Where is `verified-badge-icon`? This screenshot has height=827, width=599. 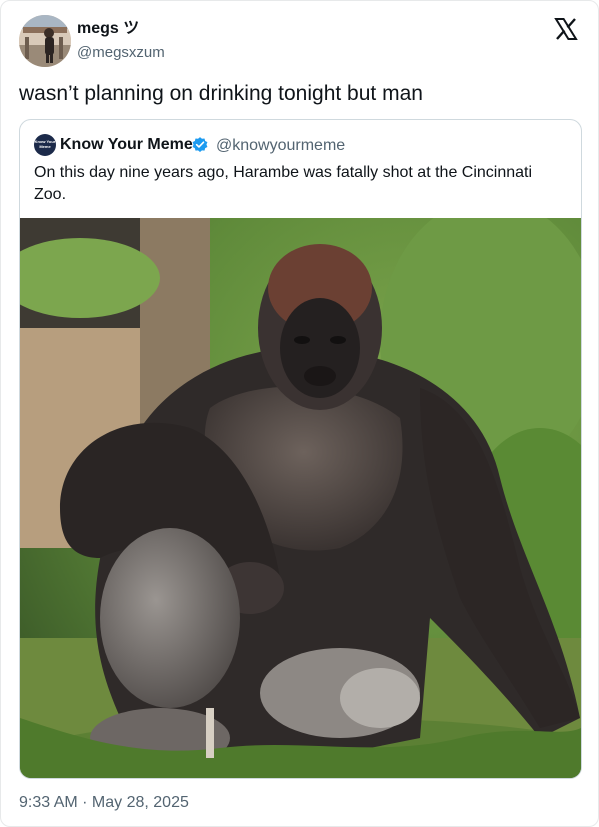
verified-badge-icon is located at coordinates (200, 145).